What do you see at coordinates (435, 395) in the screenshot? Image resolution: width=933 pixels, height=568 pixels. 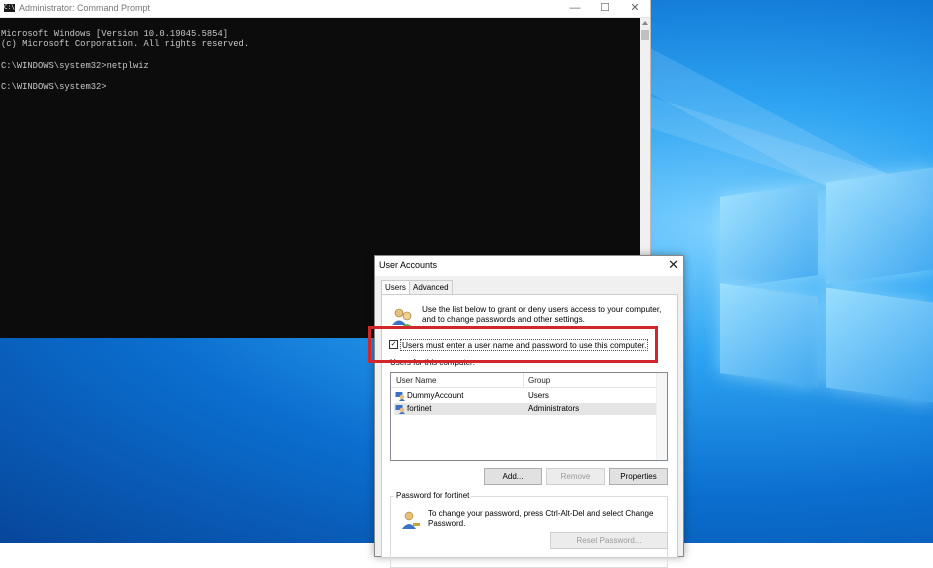 I see `user-name-cell: DummyAccount` at bounding box center [435, 395].